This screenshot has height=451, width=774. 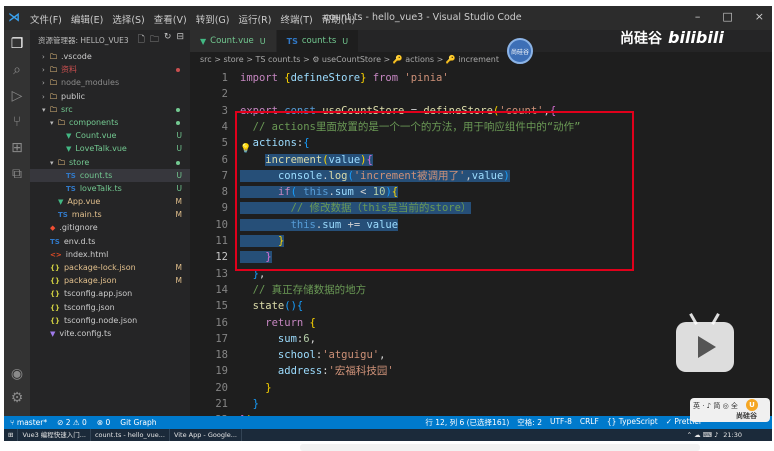 I want to click on menu-item: 编辑(E), so click(x=87, y=19).